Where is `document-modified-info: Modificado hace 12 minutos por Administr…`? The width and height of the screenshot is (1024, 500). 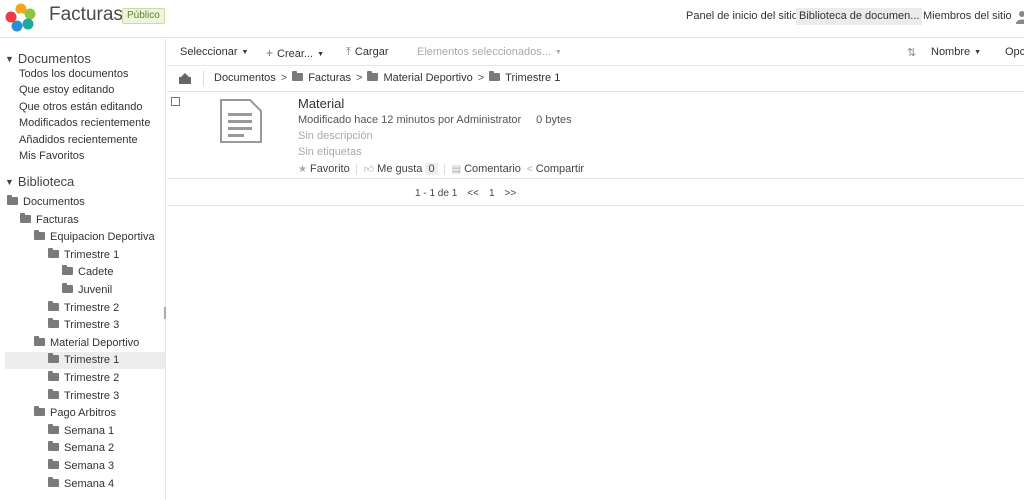 document-modified-info: Modificado hace 12 minutos por Administr… is located at coordinates (410, 120).